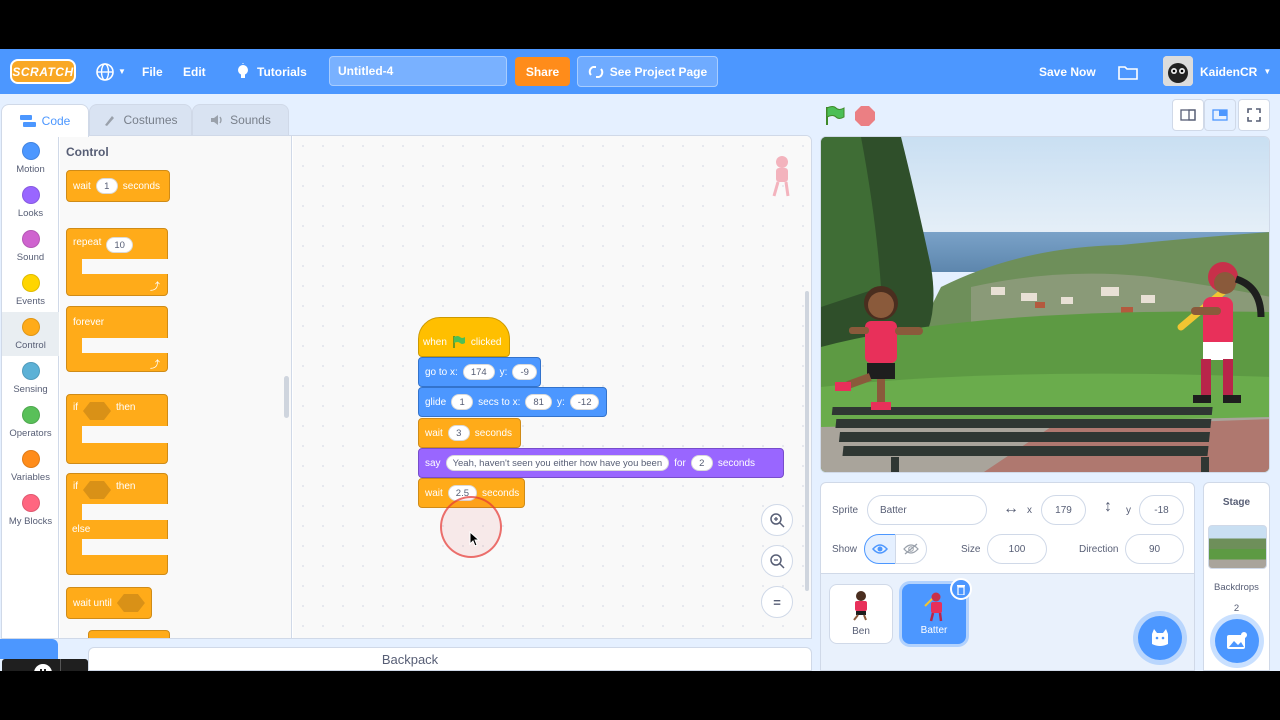 The image size is (1280, 720). Describe the element at coordinates (538, 402) in the screenshot. I see `x-input: 81` at that location.